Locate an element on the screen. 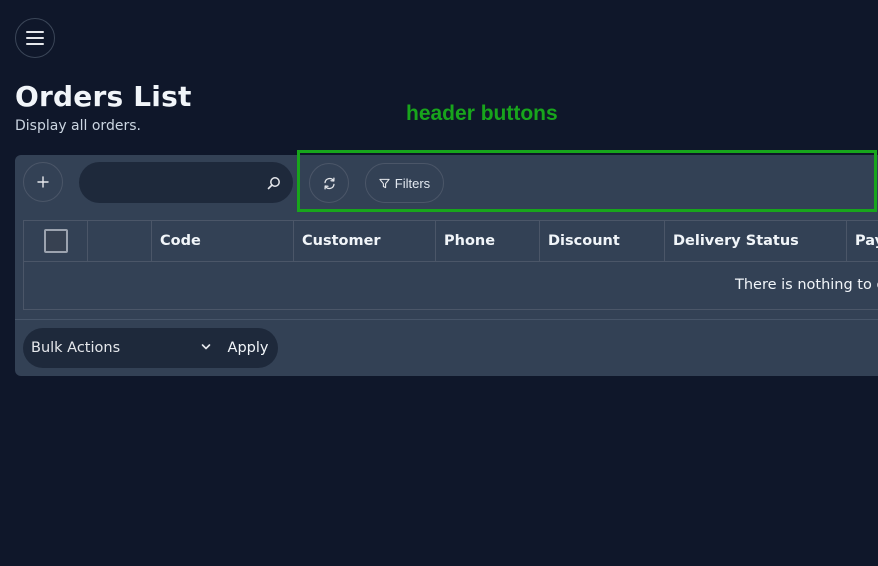 Image resolution: width=878 pixels, height=566 pixels. refresh-icon is located at coordinates (329, 183).